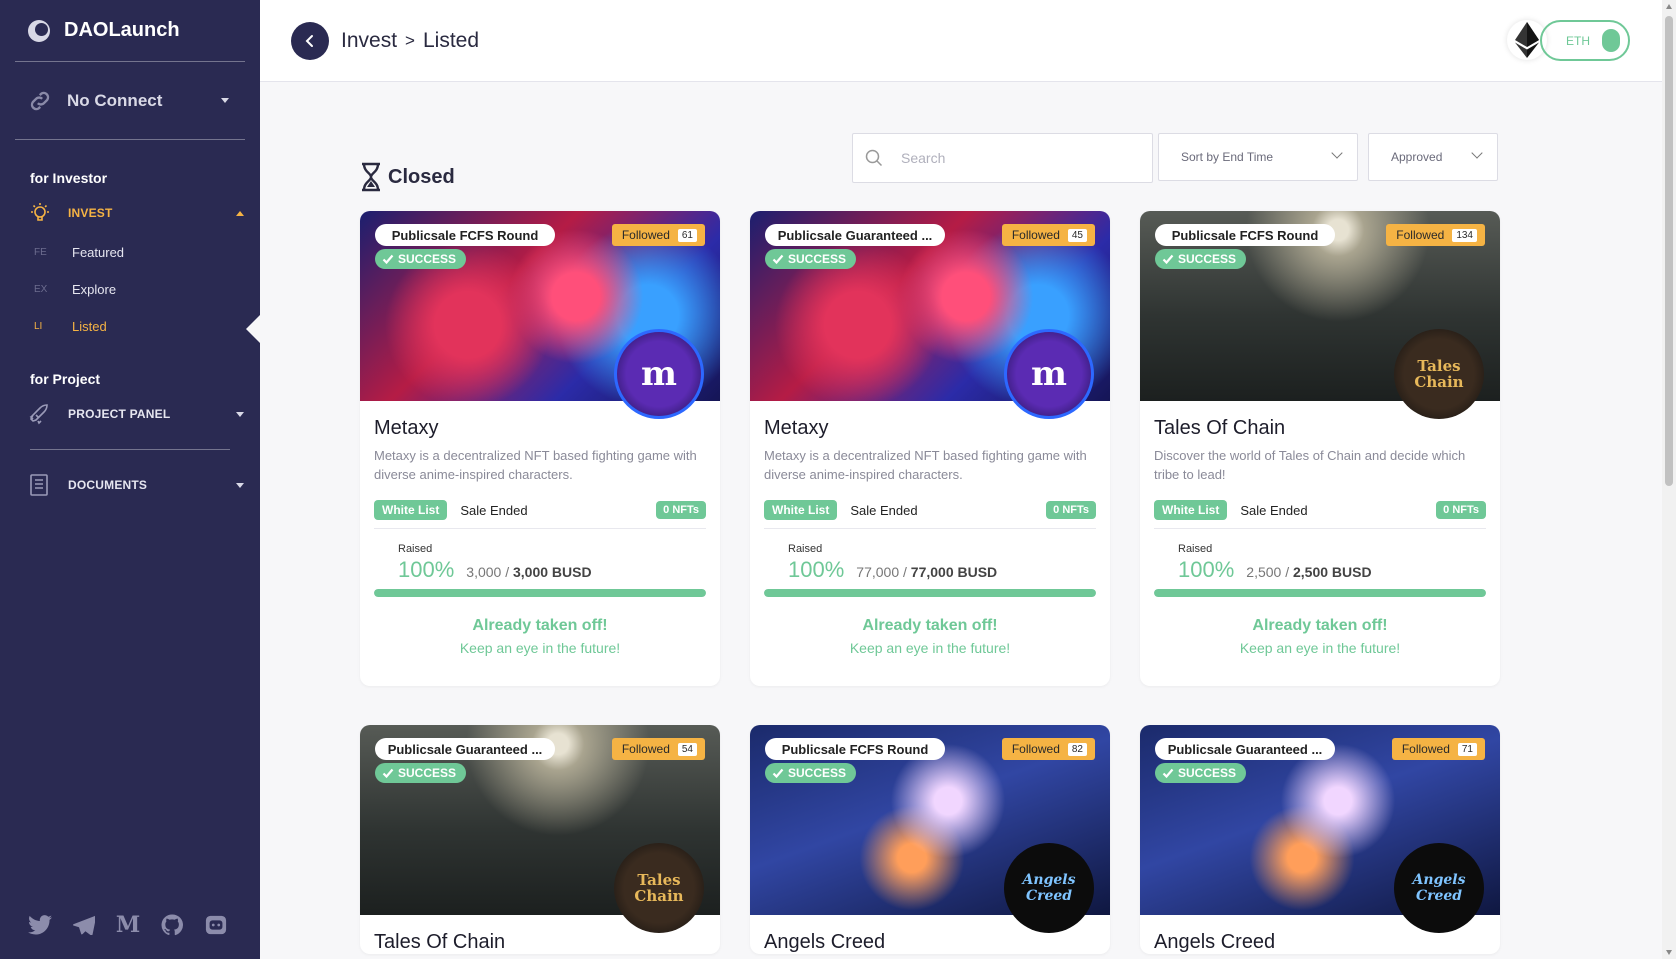 The height and width of the screenshot is (959, 1676). Describe the element at coordinates (484, 572) in the screenshot. I see `raised-value: 3,000` at that location.